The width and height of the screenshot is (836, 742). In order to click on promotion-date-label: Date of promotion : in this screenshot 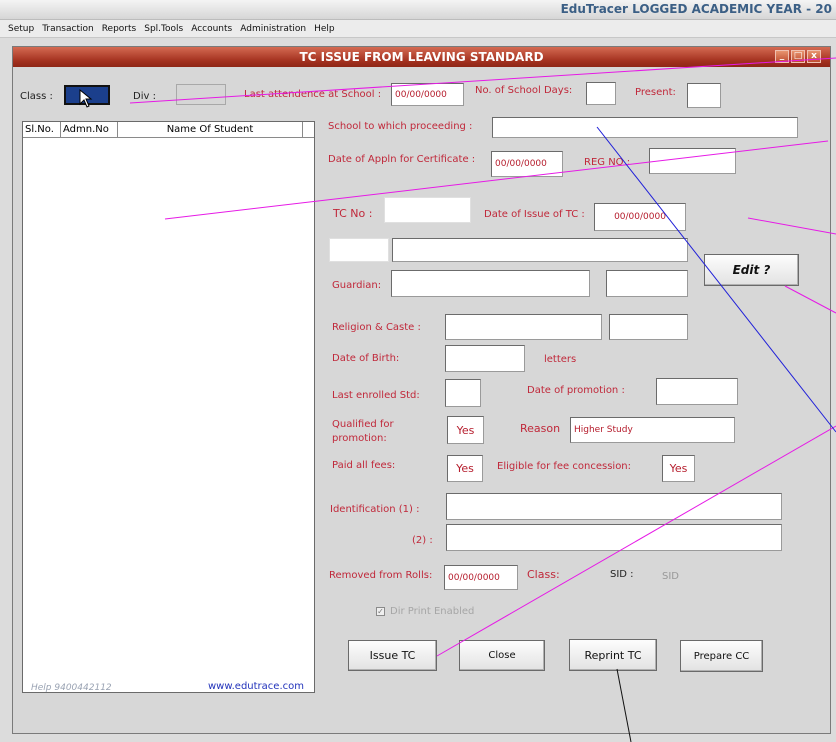, I will do `click(576, 390)`.